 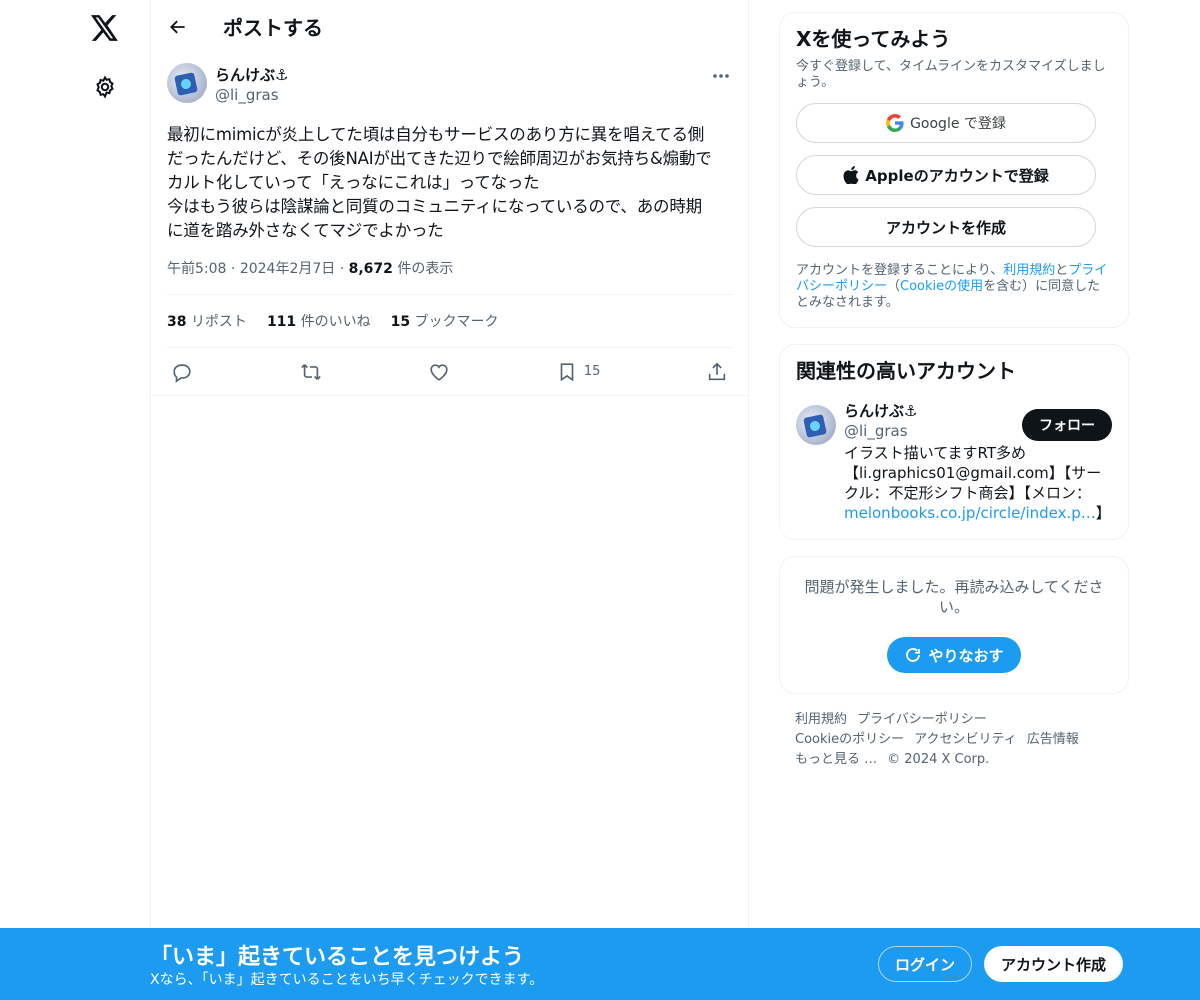 What do you see at coordinates (913, 655) in the screenshot?
I see `refresh-icon` at bounding box center [913, 655].